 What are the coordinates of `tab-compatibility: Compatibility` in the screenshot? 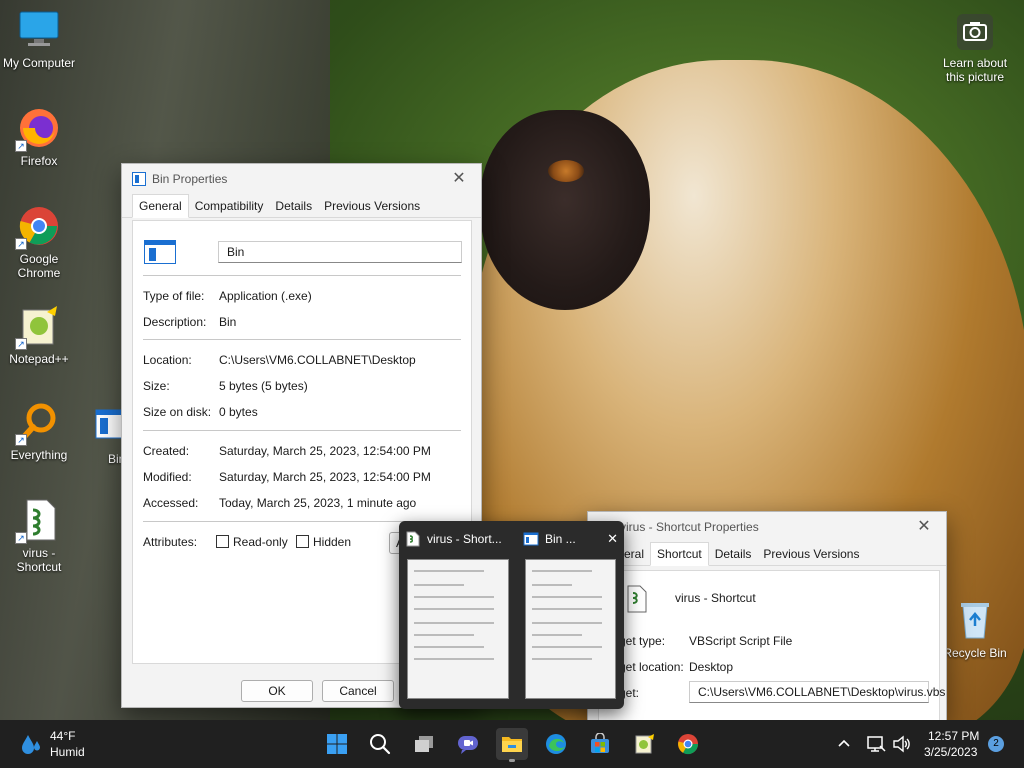 It's located at (229, 206).